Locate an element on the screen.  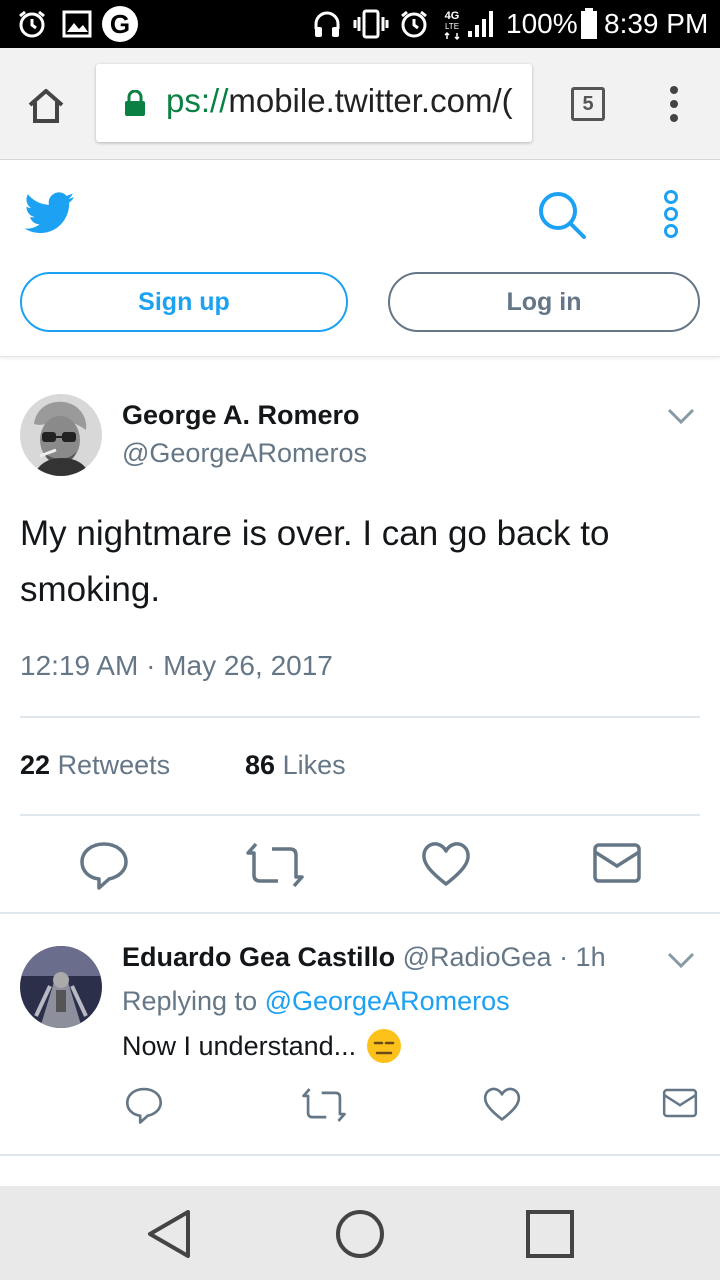
more-options-icon is located at coordinates (671, 214).